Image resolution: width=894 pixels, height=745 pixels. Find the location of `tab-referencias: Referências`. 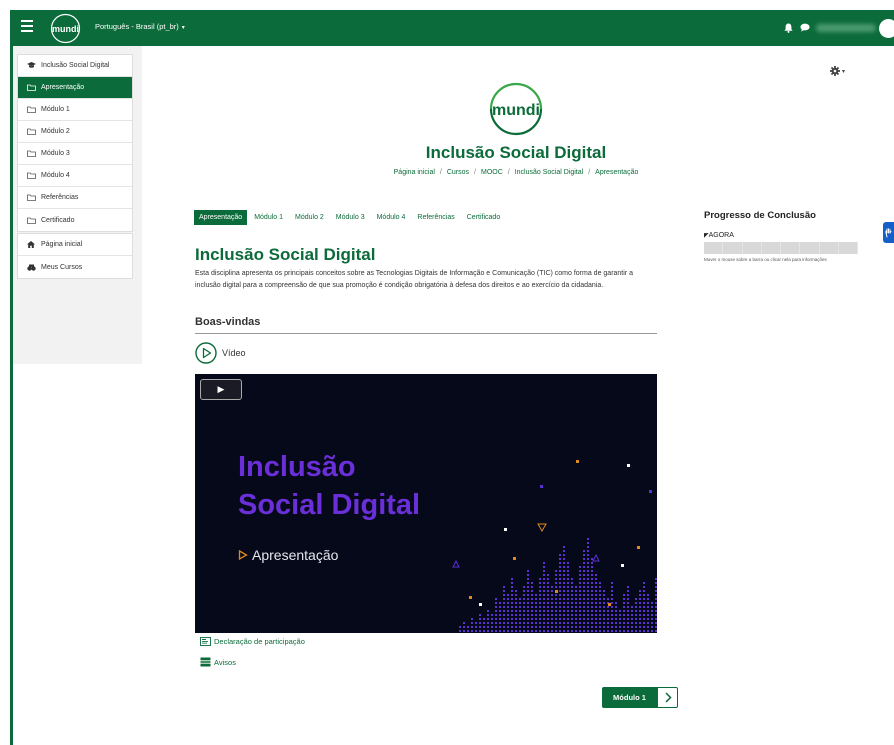

tab-referencias: Referências is located at coordinates (435, 217).